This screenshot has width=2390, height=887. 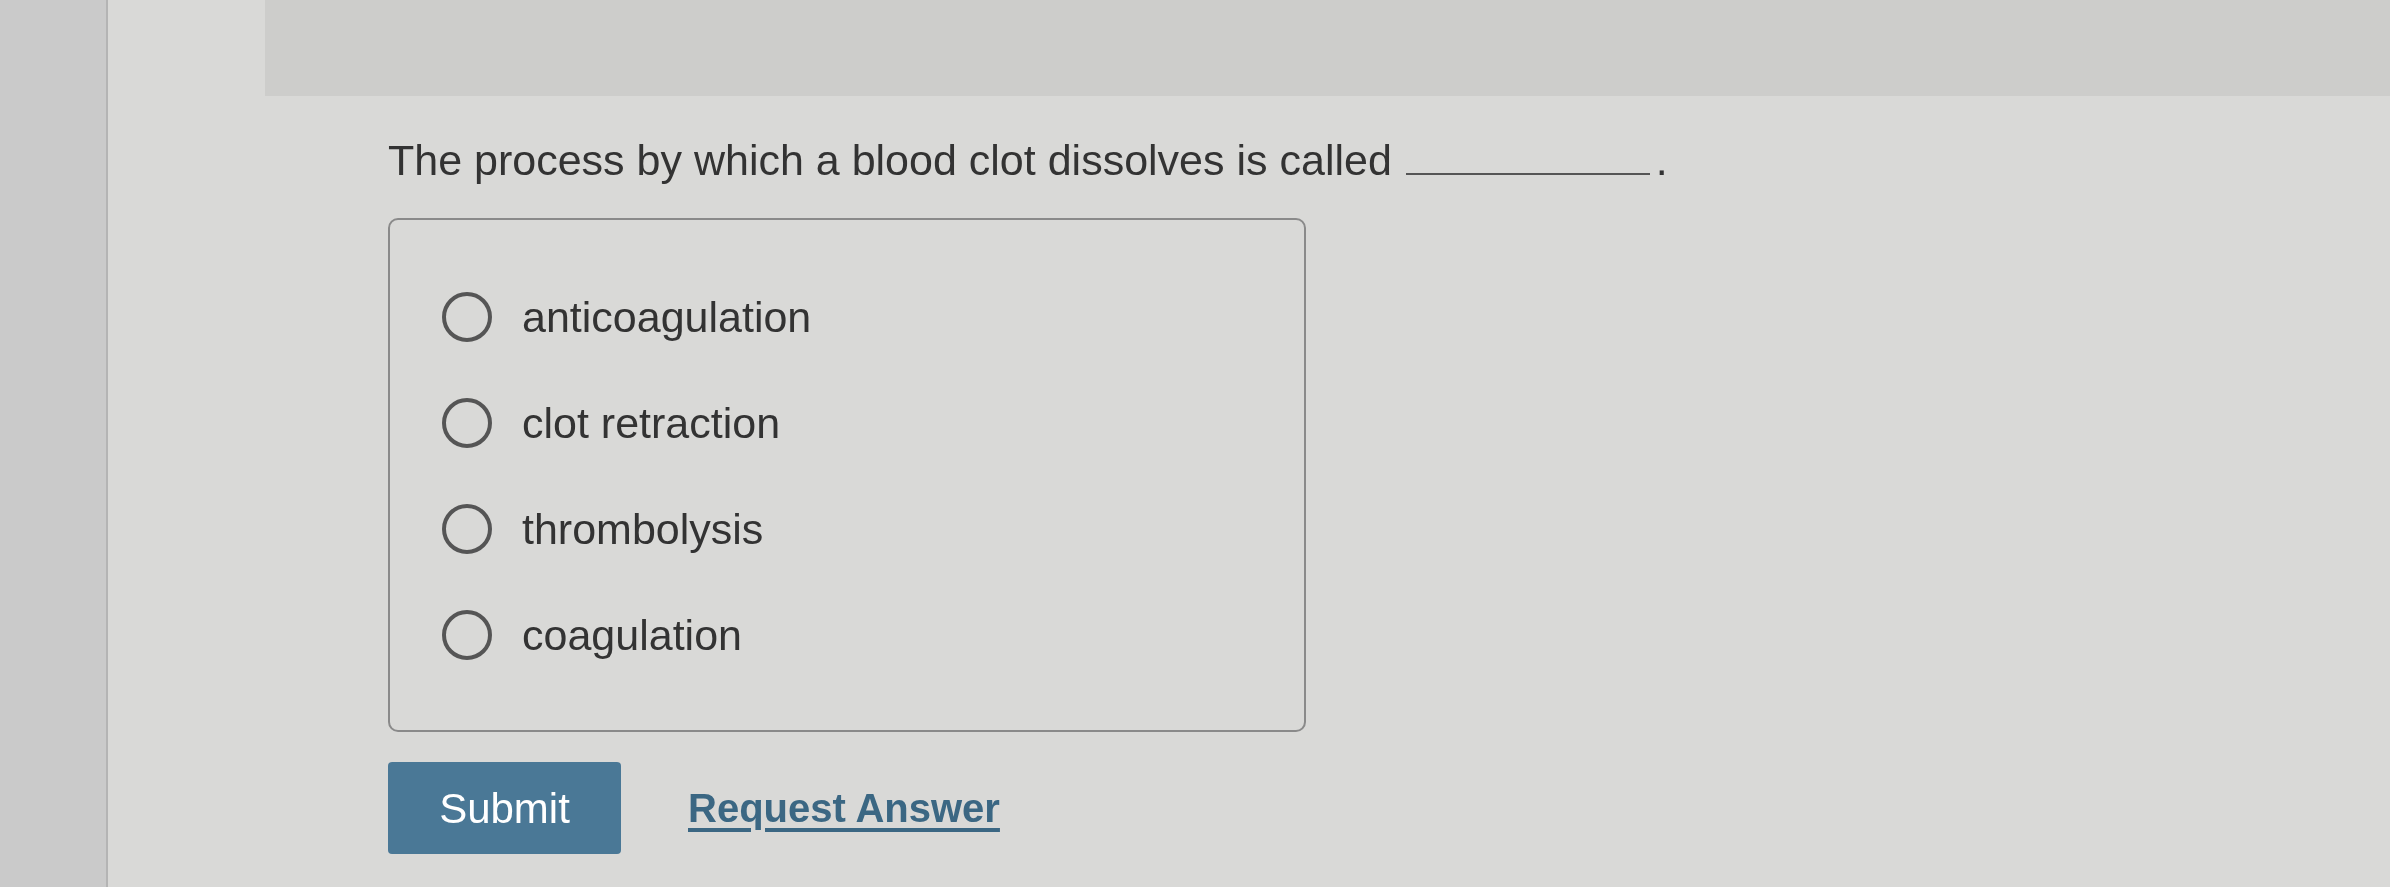 What do you see at coordinates (1661, 160) in the screenshot?
I see `question-text: .` at bounding box center [1661, 160].